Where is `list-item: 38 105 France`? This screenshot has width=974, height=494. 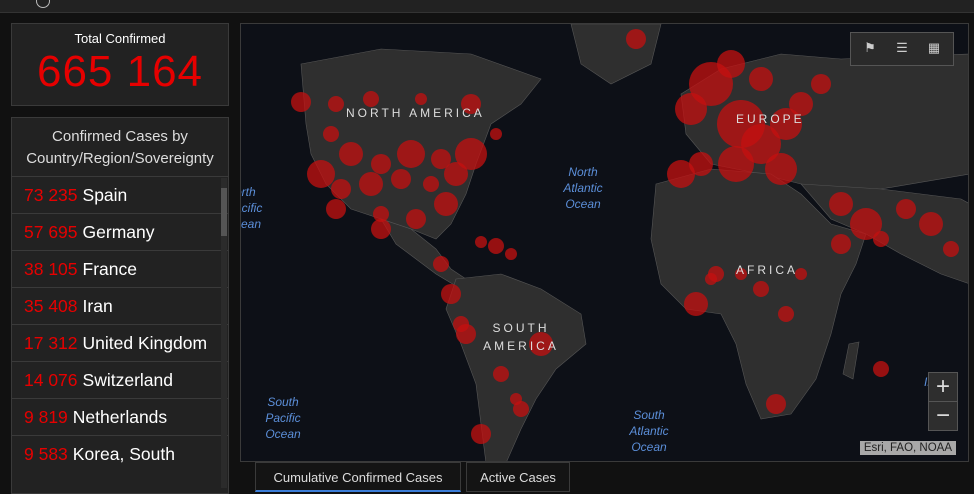
list-item: 38 105 France is located at coordinates (120, 268).